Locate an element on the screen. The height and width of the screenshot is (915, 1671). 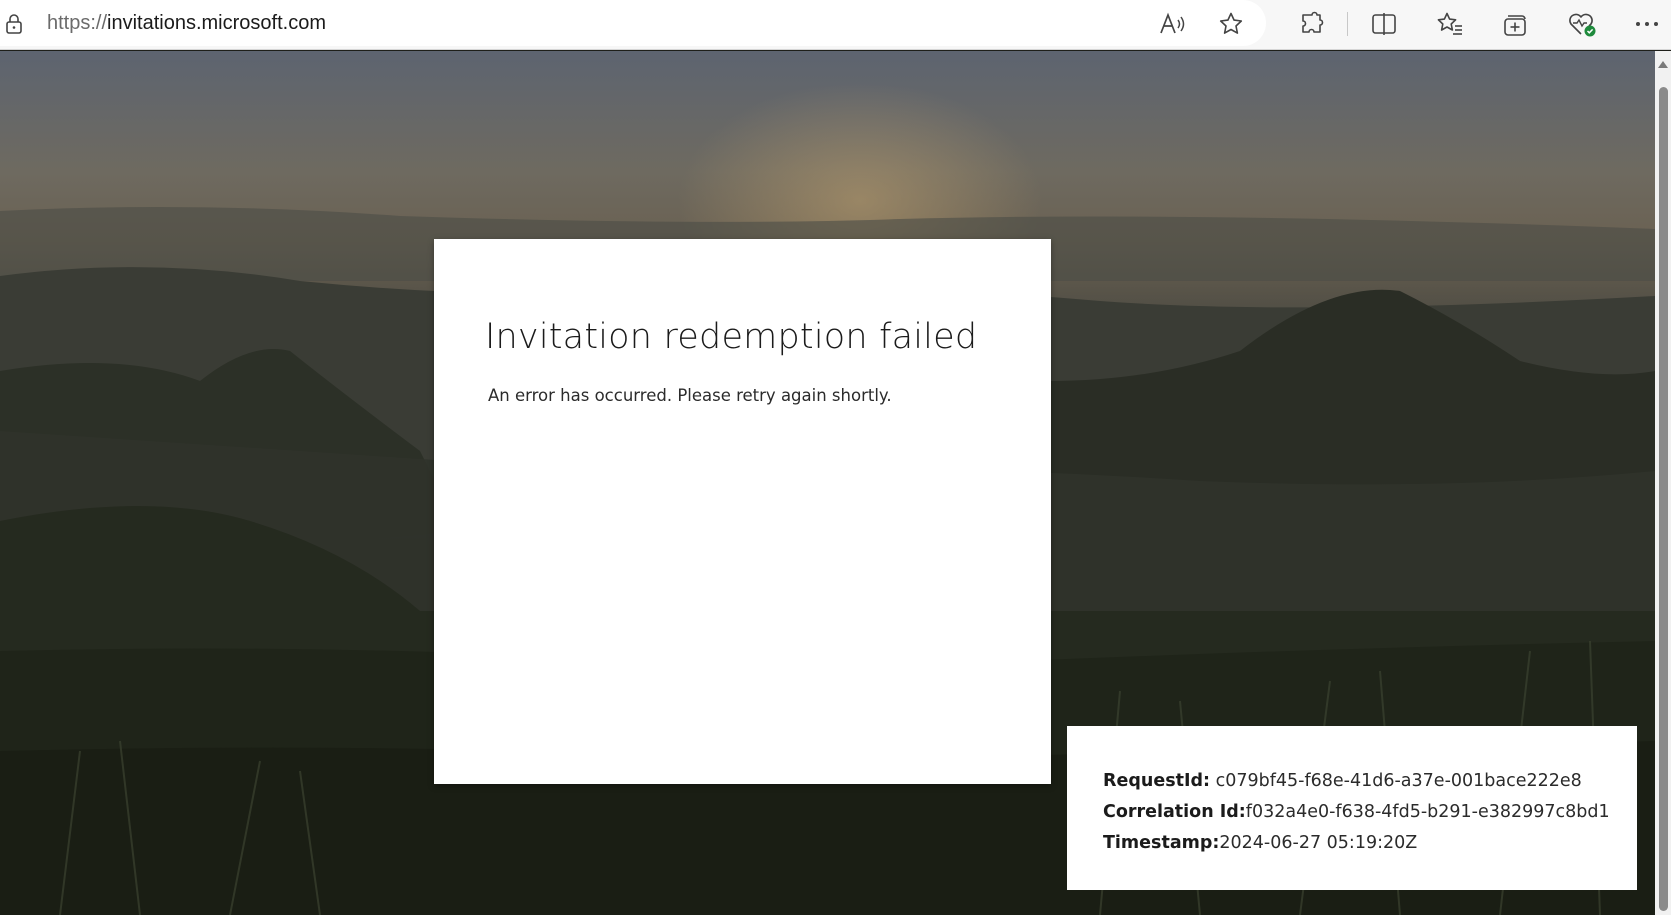
scroll-thumb is located at coordinates (1663, 499).